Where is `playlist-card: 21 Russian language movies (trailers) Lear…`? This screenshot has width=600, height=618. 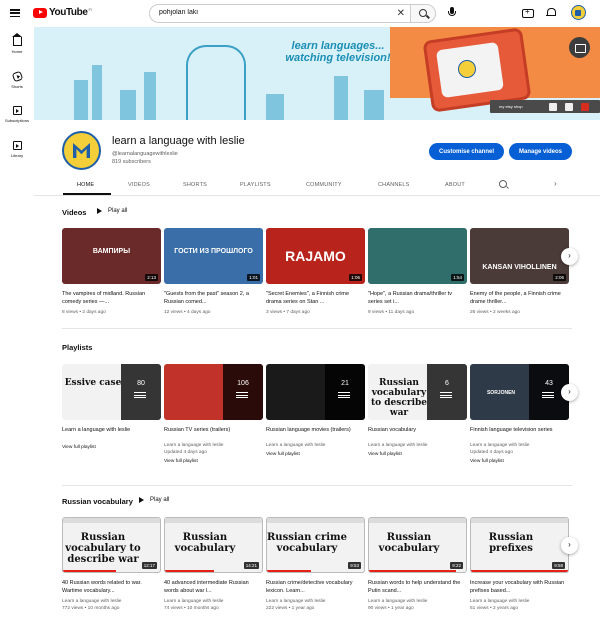
playlist-card: 21 Russian language movies (trailers) Lear… is located at coordinates (315, 411).